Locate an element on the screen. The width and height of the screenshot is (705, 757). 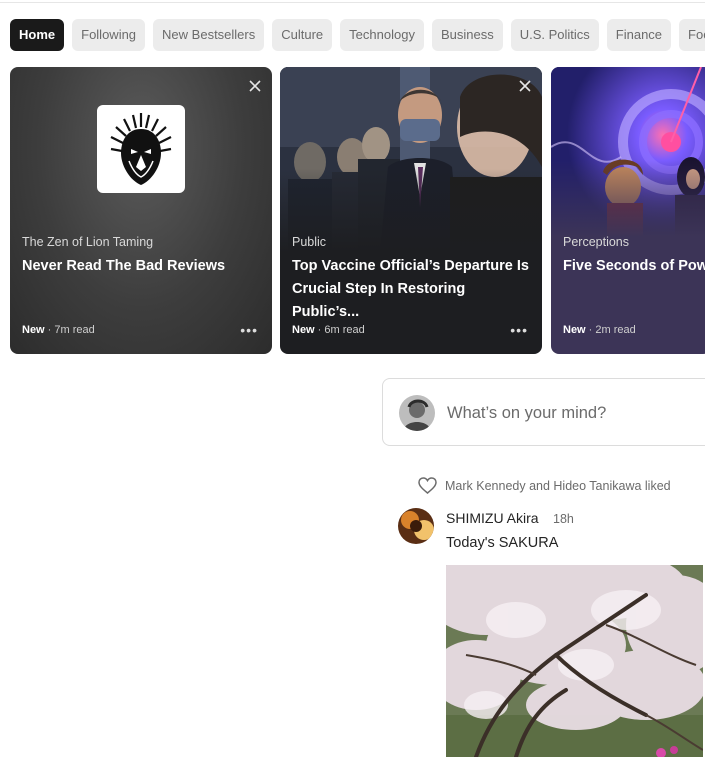
post-time: 18h is located at coordinates (563, 519).